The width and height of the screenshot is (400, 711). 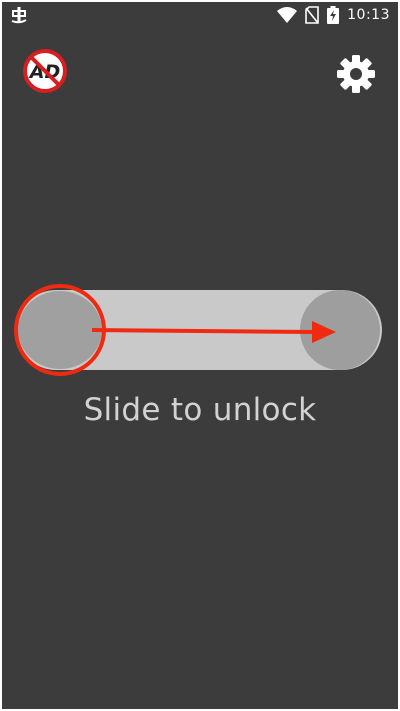 What do you see at coordinates (368, 15) in the screenshot?
I see `status-time: 10:13` at bounding box center [368, 15].